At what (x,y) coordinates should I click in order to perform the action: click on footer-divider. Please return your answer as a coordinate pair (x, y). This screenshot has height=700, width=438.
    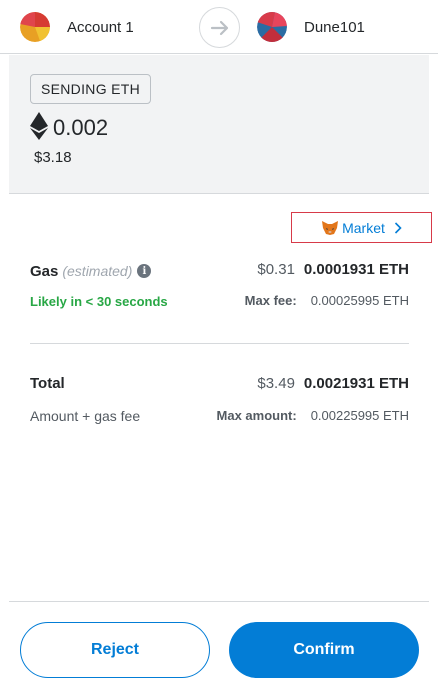
    Looking at the image, I should click on (219, 601).